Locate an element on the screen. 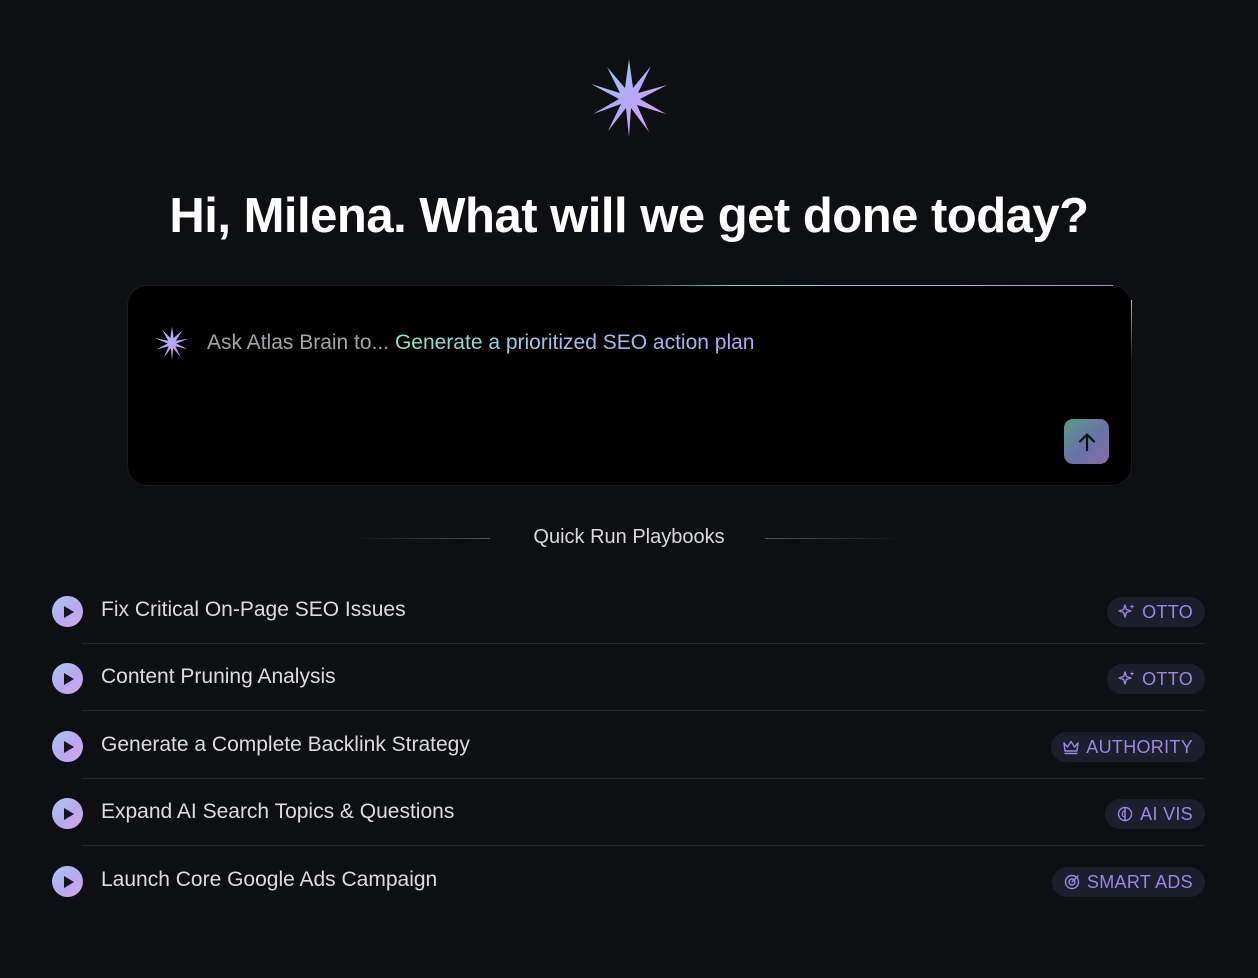 This screenshot has width=1258, height=978. playbook-badge-authority: AUTHORITY is located at coordinates (1128, 747).